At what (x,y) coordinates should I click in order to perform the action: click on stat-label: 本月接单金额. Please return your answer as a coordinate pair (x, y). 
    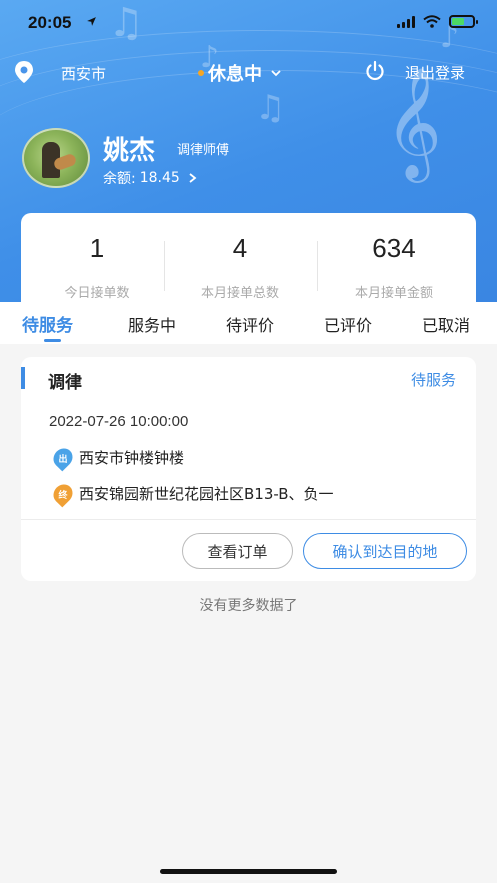
    Looking at the image, I should click on (393, 293).